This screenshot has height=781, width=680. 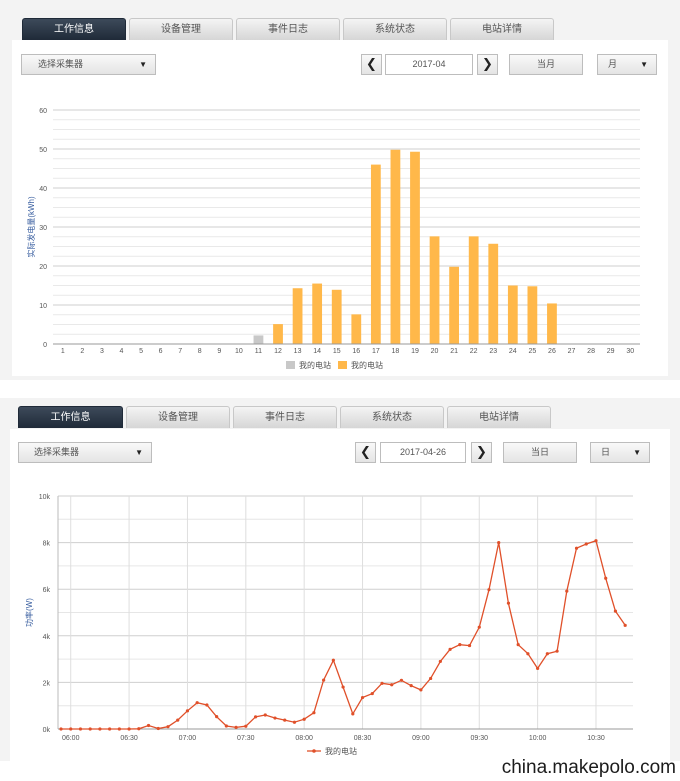 What do you see at coordinates (219, 351) in the screenshot?
I see `x-tick-label: 9` at bounding box center [219, 351].